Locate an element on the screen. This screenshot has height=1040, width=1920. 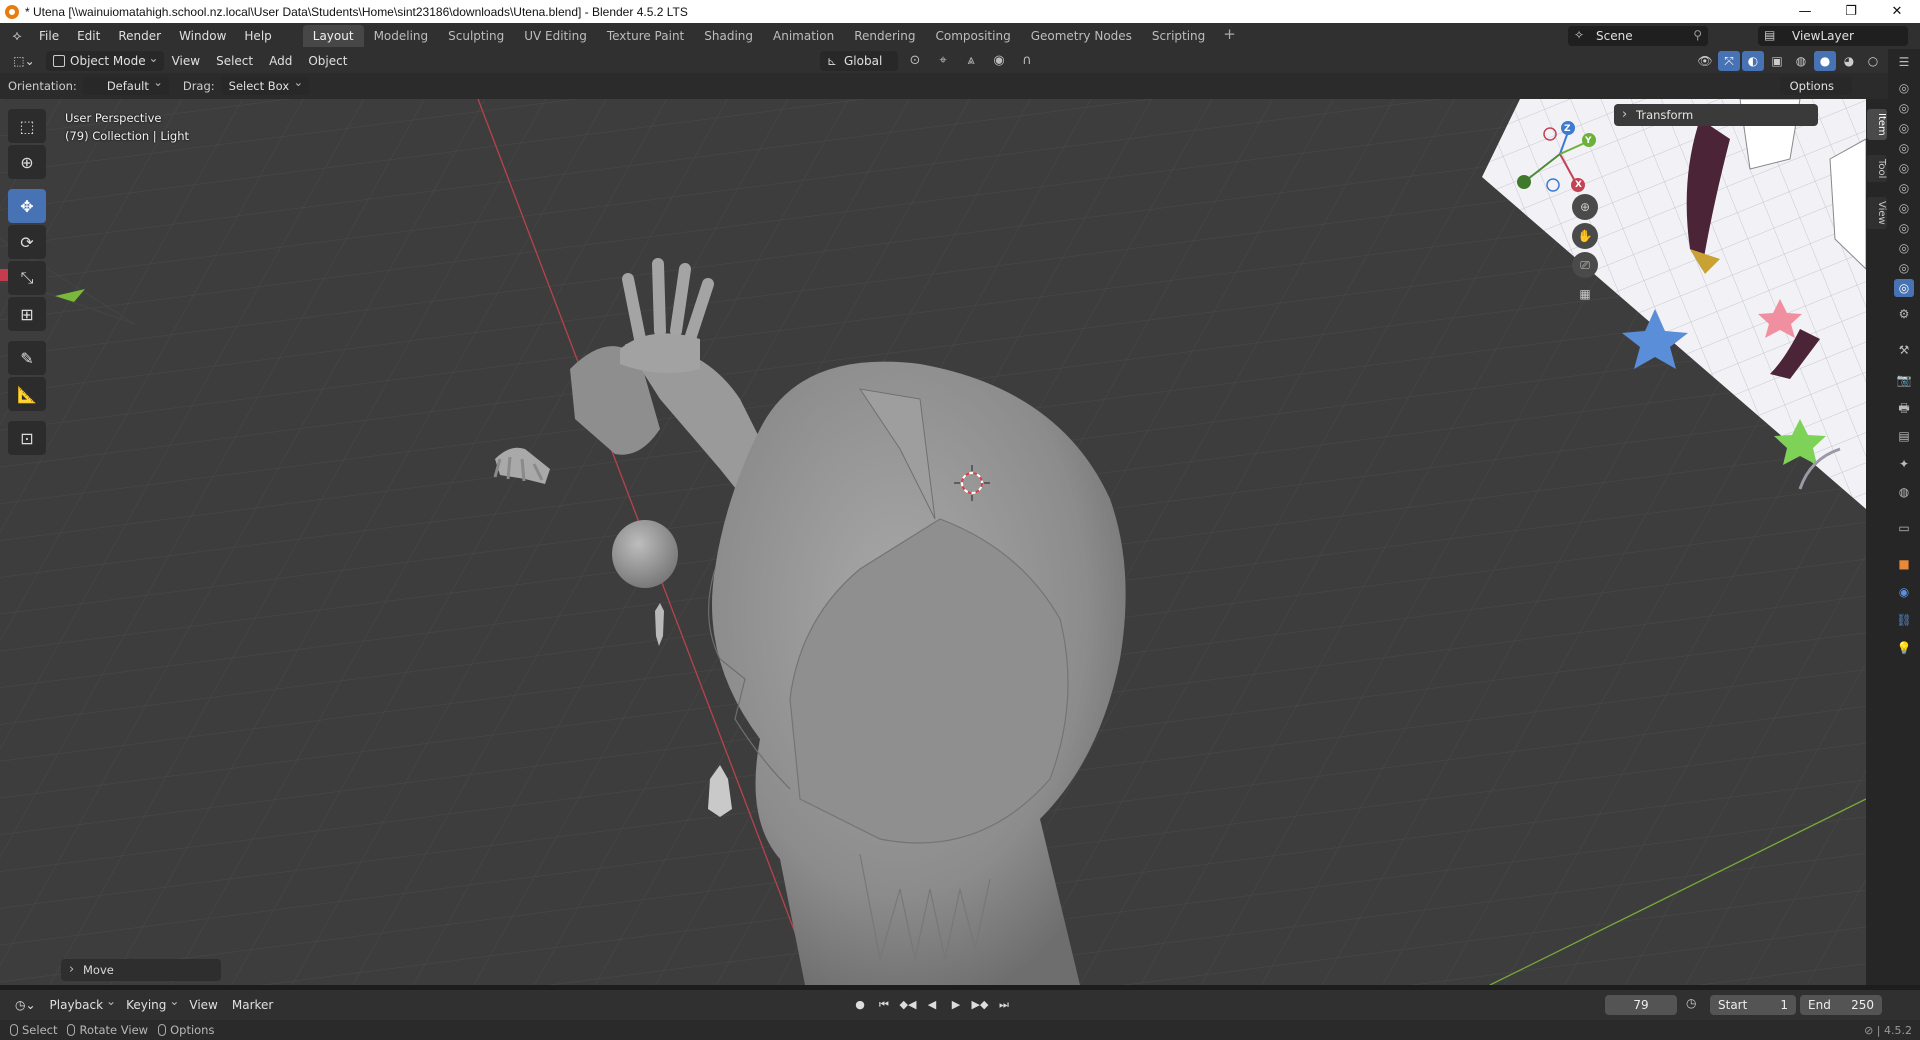
collection-properties-icon: ▭ is located at coordinates (1904, 528).